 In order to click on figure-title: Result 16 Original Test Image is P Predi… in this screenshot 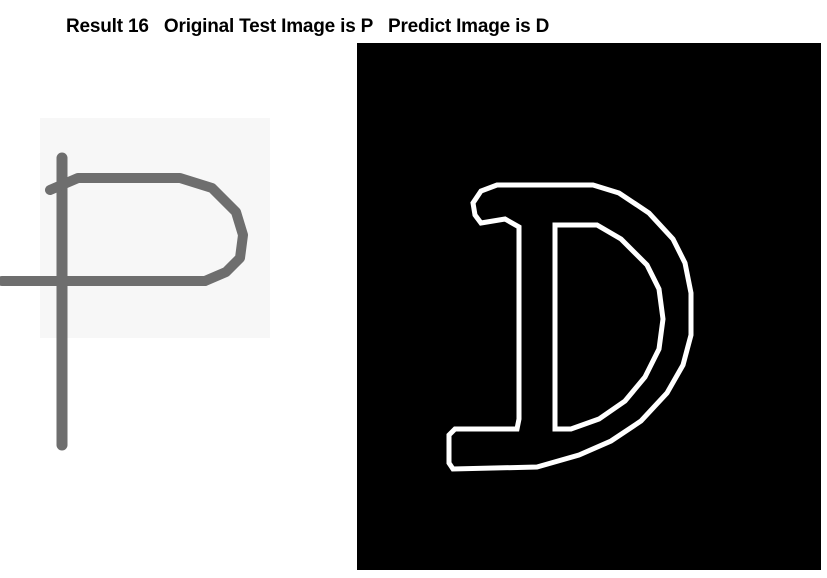, I will do `click(308, 26)`.